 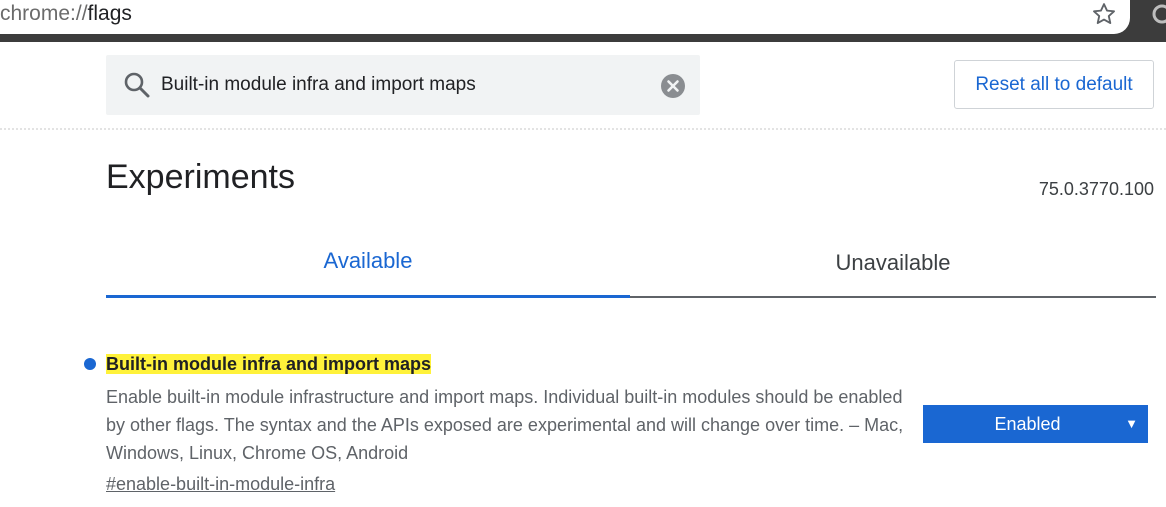 I want to click on url-path: flags, so click(x=109, y=13).